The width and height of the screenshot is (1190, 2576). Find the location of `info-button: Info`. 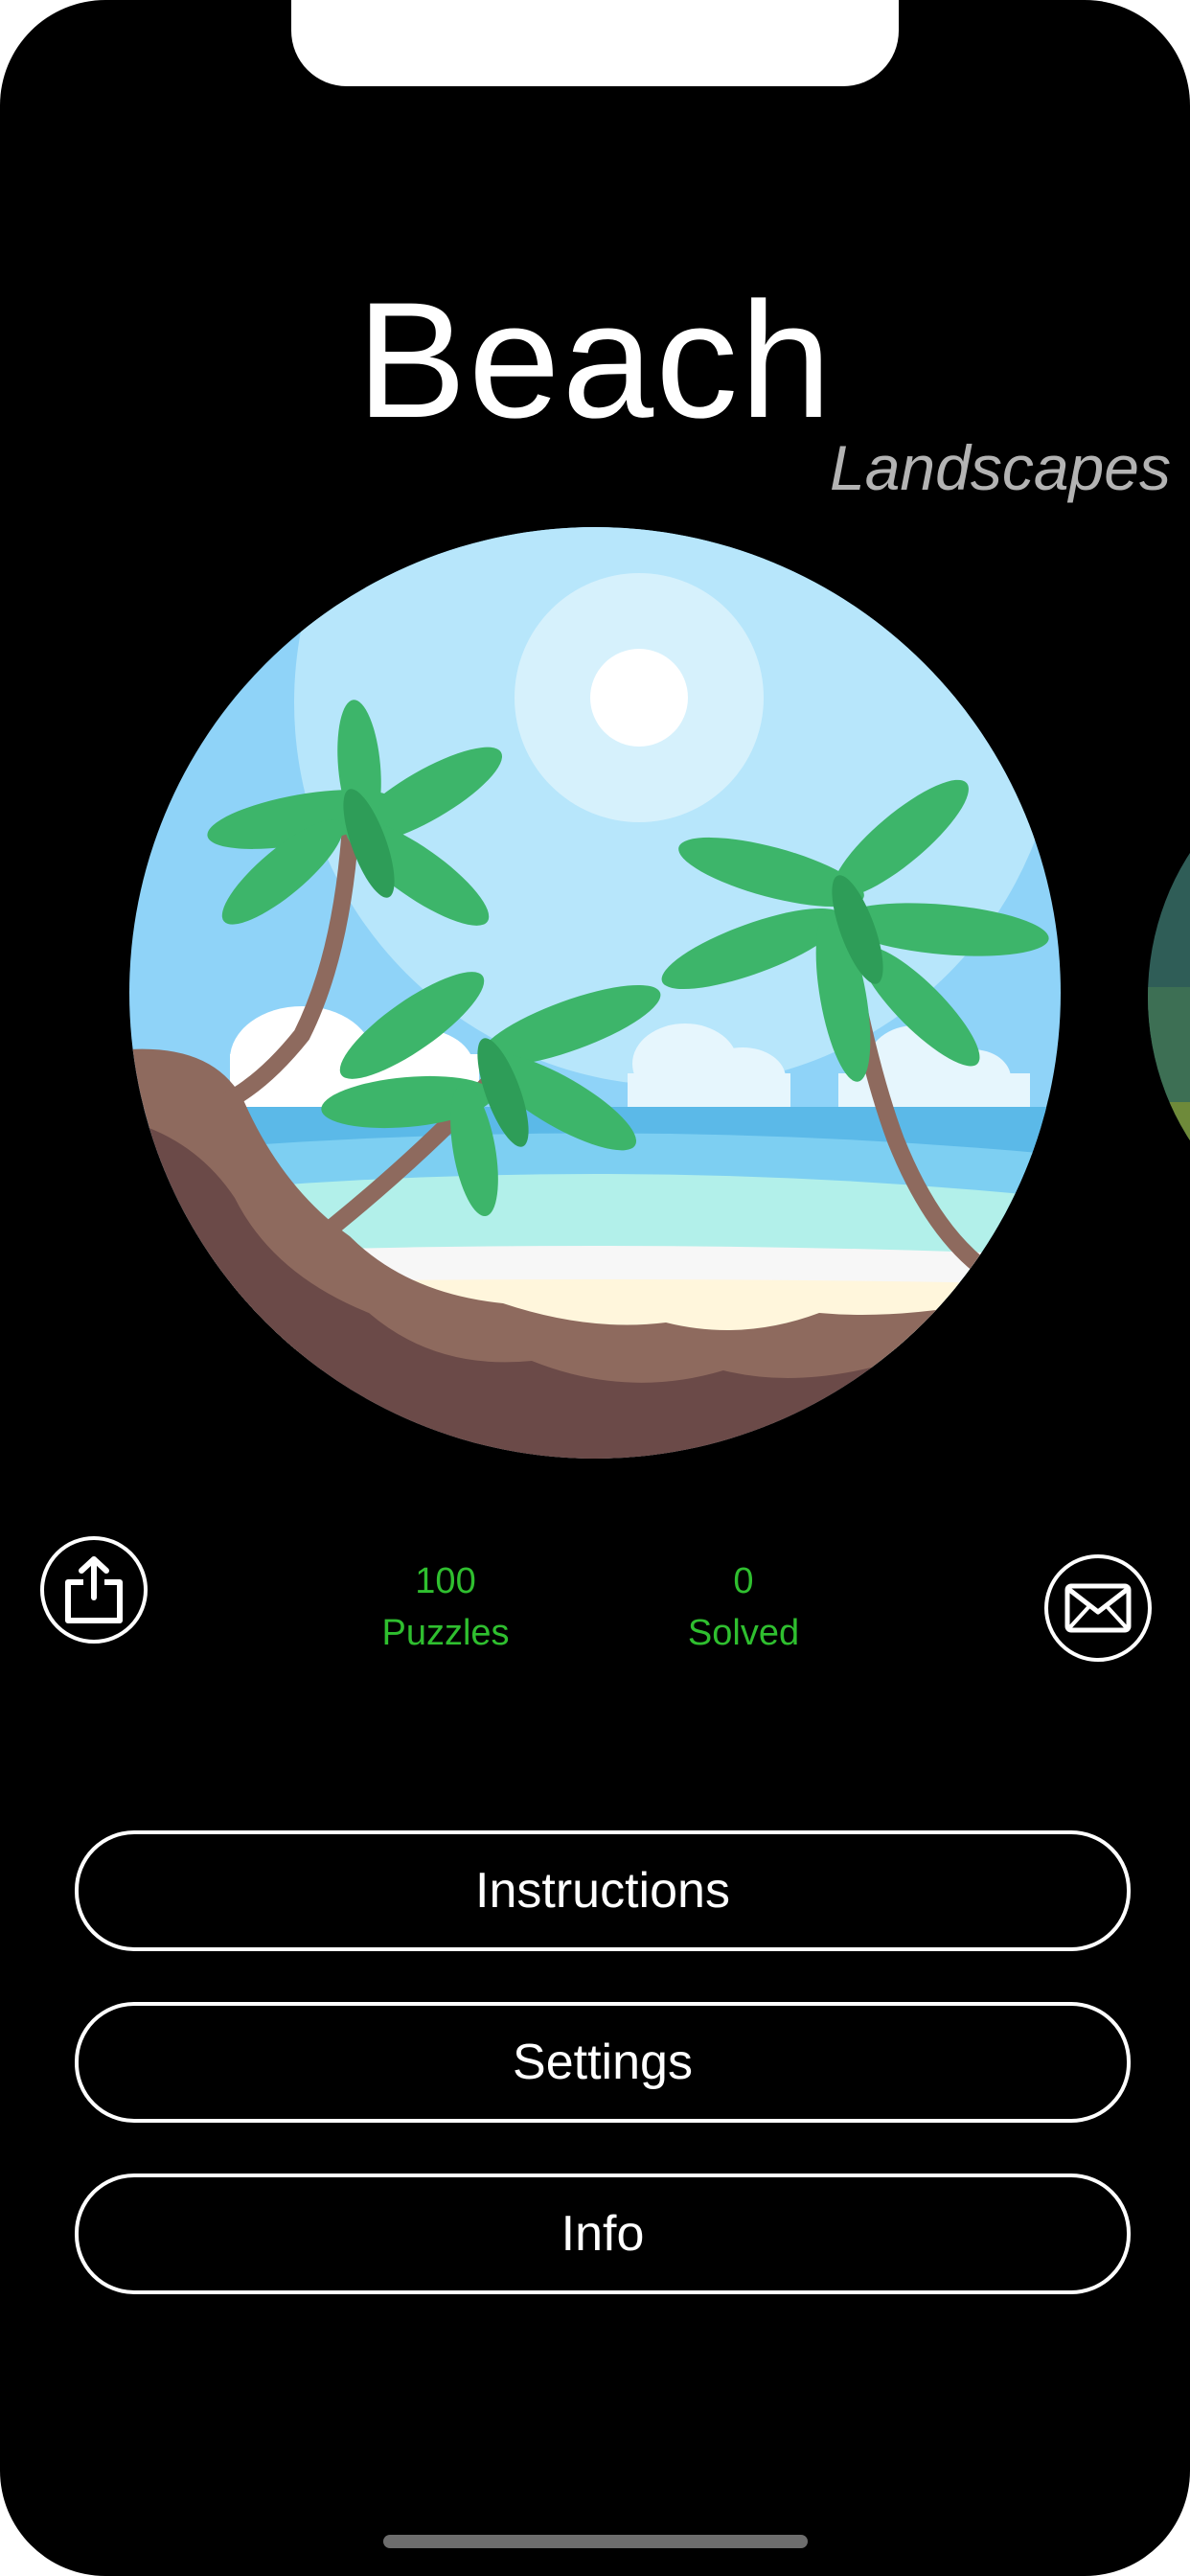

info-button: Info is located at coordinates (603, 2234).